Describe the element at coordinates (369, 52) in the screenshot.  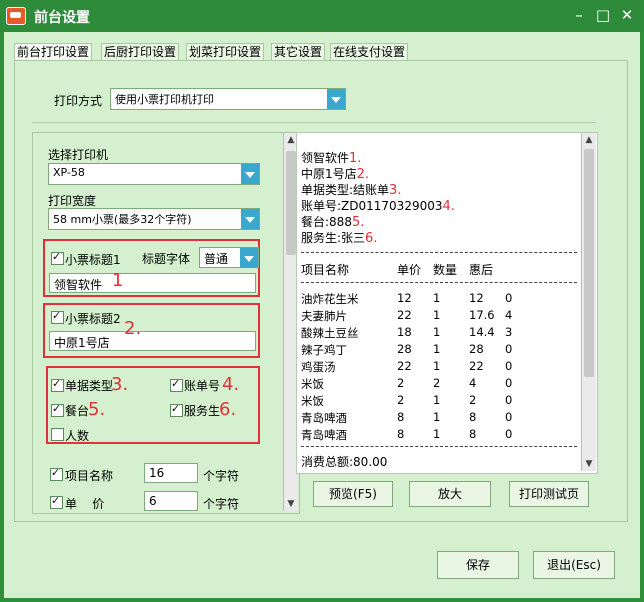
I see `tab-online-pay: 在线支付设置` at that location.